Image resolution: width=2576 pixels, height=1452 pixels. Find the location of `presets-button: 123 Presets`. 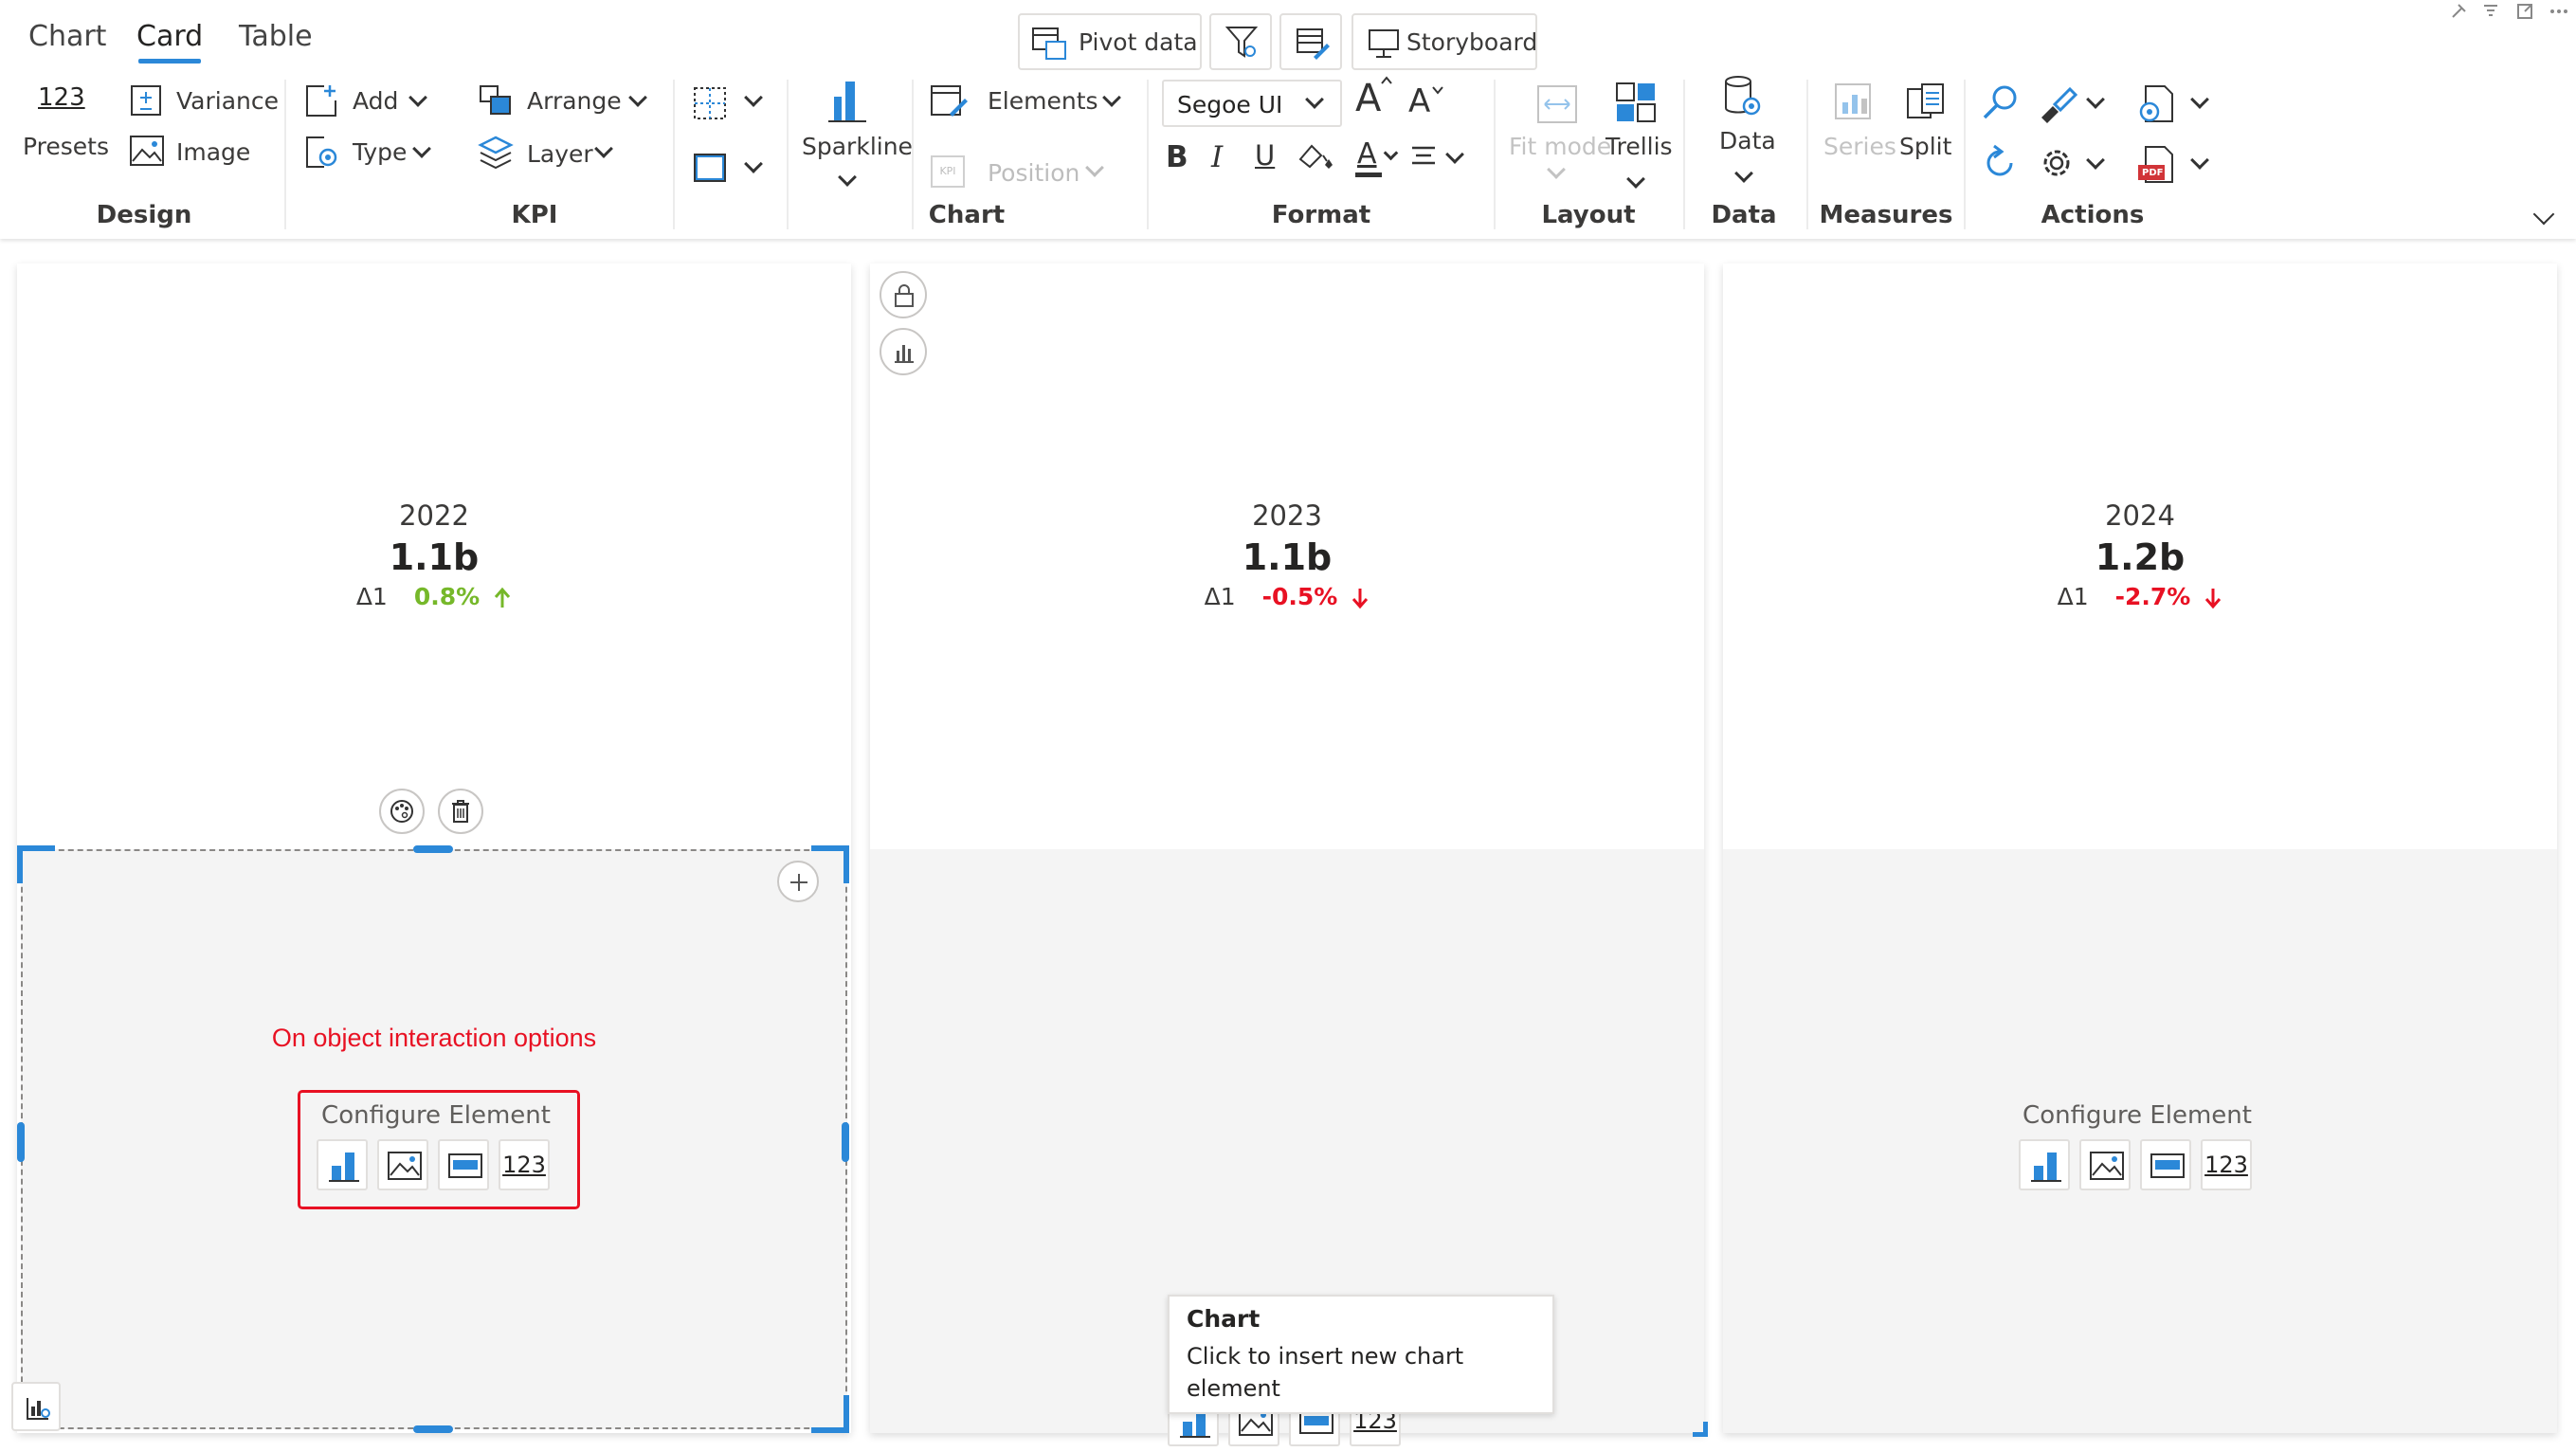

presets-button: 123 Presets is located at coordinates (64, 122).